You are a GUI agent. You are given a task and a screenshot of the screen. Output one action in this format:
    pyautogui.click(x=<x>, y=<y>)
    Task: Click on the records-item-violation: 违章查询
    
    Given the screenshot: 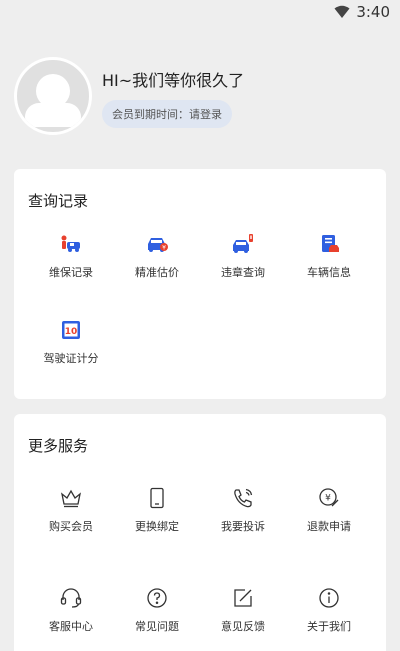 What is the action you would take?
    pyautogui.click(x=243, y=275)
    